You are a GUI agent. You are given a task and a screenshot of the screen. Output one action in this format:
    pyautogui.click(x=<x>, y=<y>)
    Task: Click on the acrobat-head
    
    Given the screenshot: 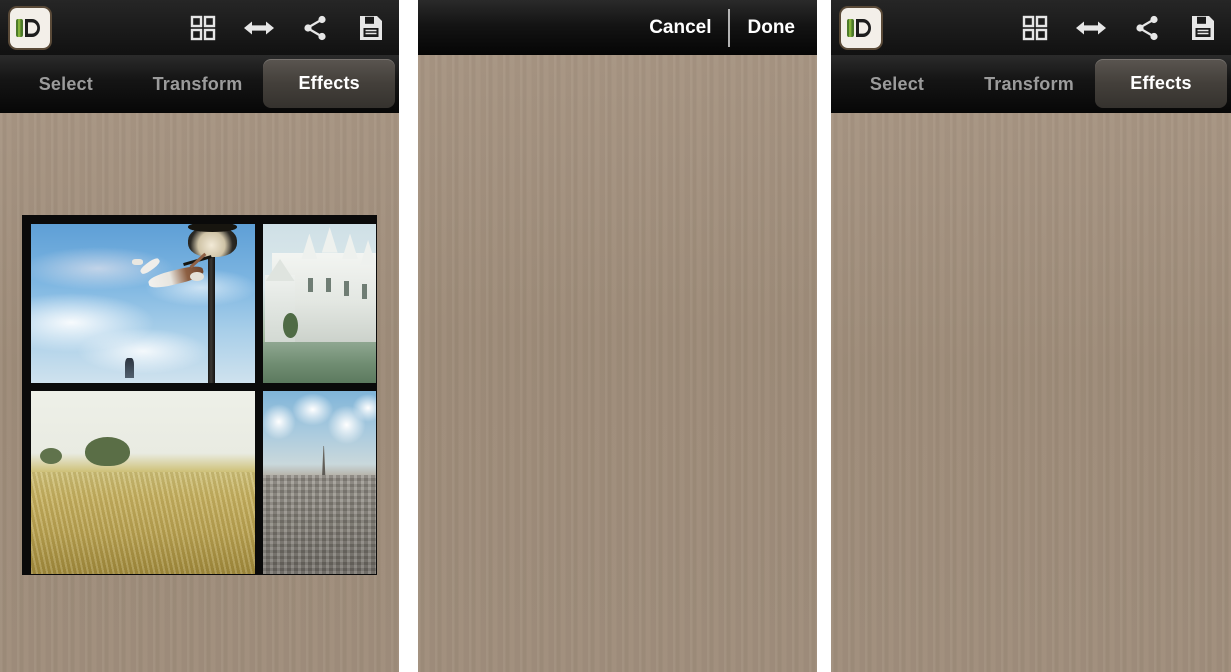 What is the action you would take?
    pyautogui.click(x=197, y=276)
    